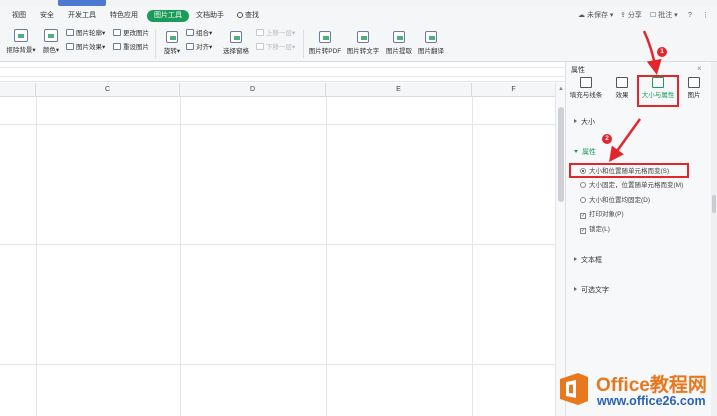 The image size is (717, 416). What do you see at coordinates (210, 16) in the screenshot?
I see `menu-doc-assistant: 文档助手` at bounding box center [210, 16].